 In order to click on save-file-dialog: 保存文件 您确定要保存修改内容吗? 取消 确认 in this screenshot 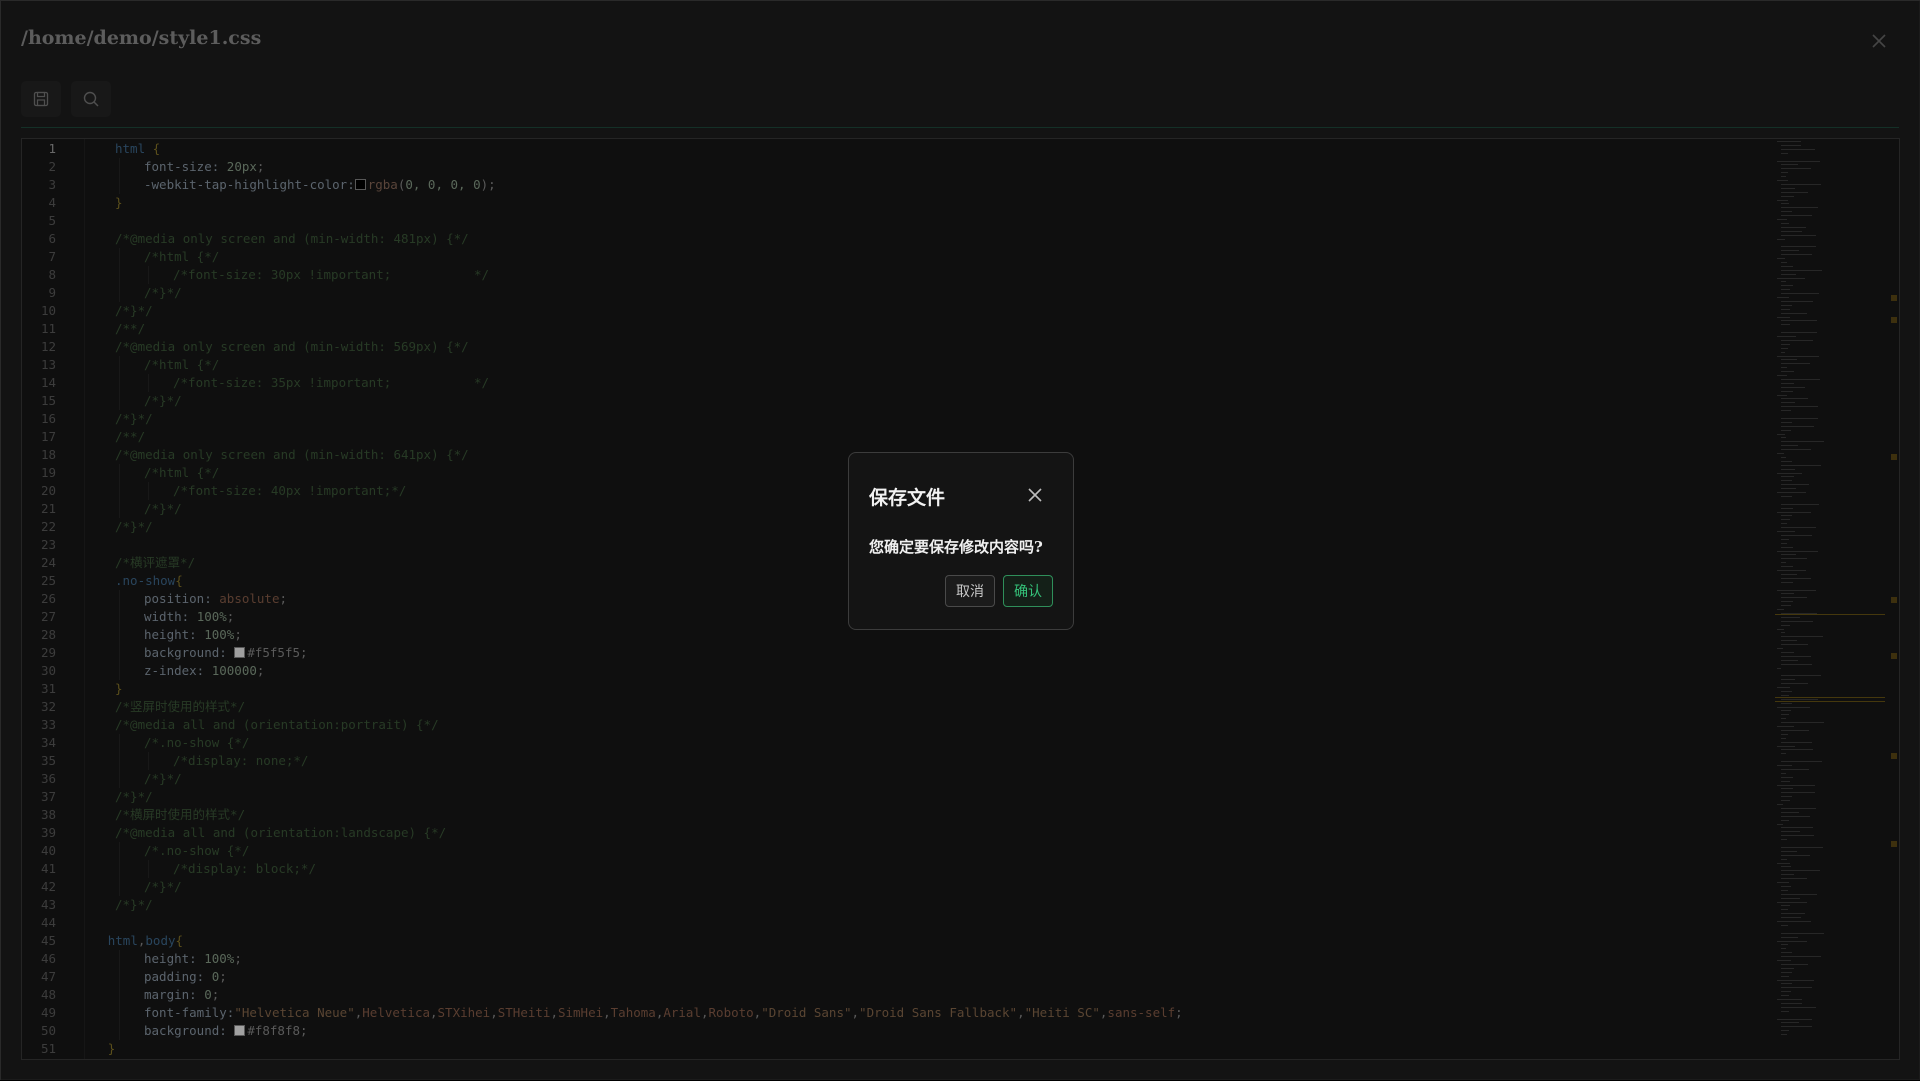, I will do `click(961, 541)`.